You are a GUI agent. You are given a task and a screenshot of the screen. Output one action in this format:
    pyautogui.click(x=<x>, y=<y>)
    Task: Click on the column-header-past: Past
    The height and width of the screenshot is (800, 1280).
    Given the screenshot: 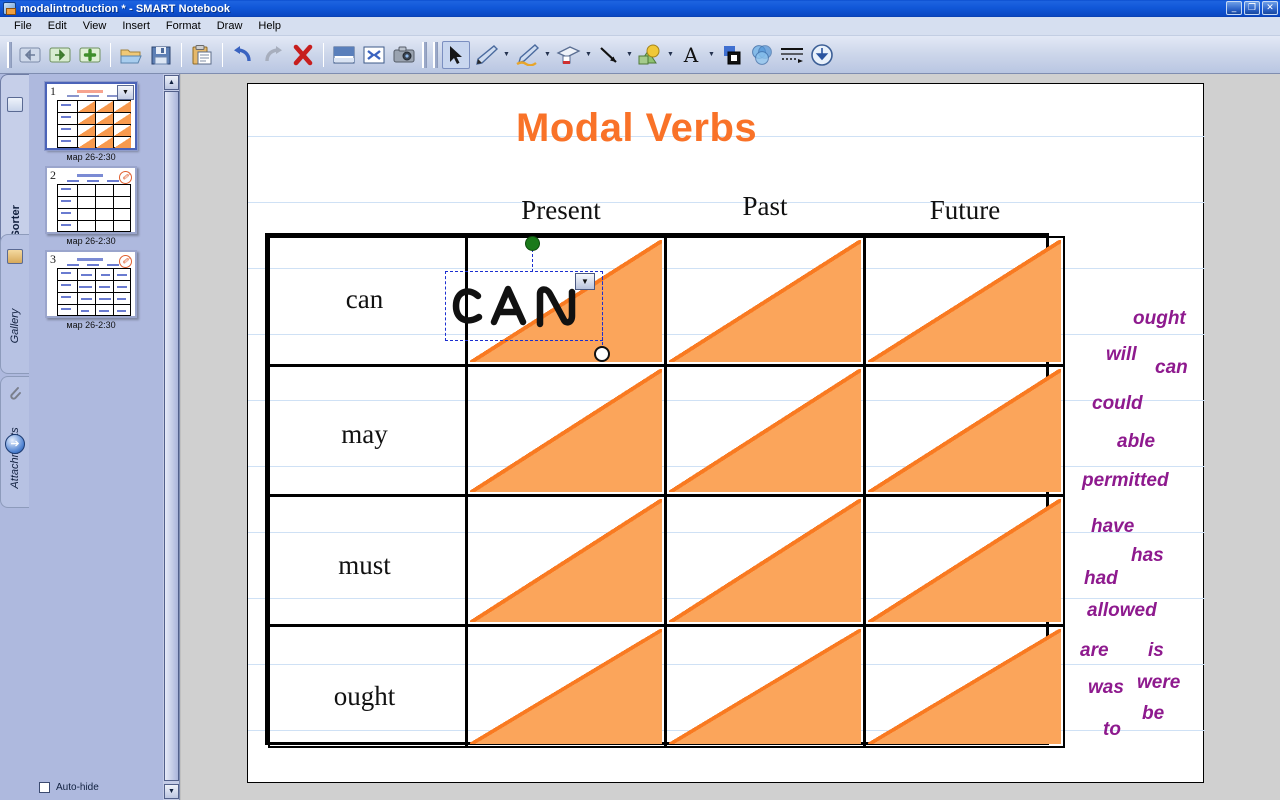 What is the action you would take?
    pyautogui.click(x=765, y=206)
    